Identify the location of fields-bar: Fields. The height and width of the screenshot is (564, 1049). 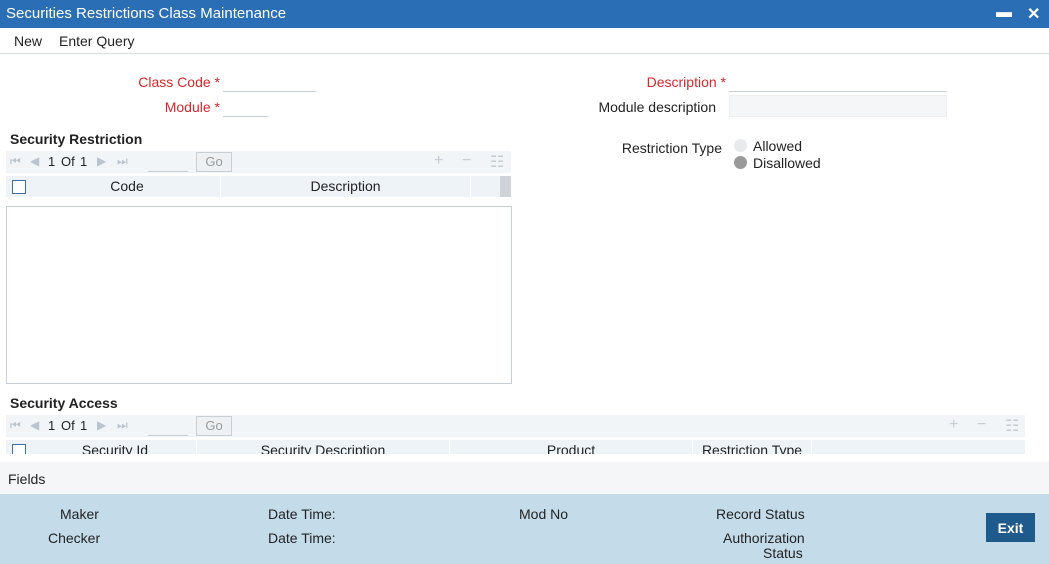
(524, 478).